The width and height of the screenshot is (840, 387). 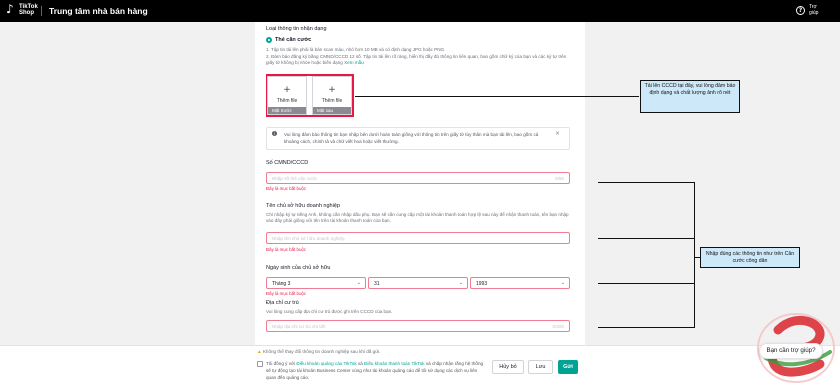 I want to click on owner-name-label: Tên chủ sở hữu doanh nghiệp, so click(x=303, y=206).